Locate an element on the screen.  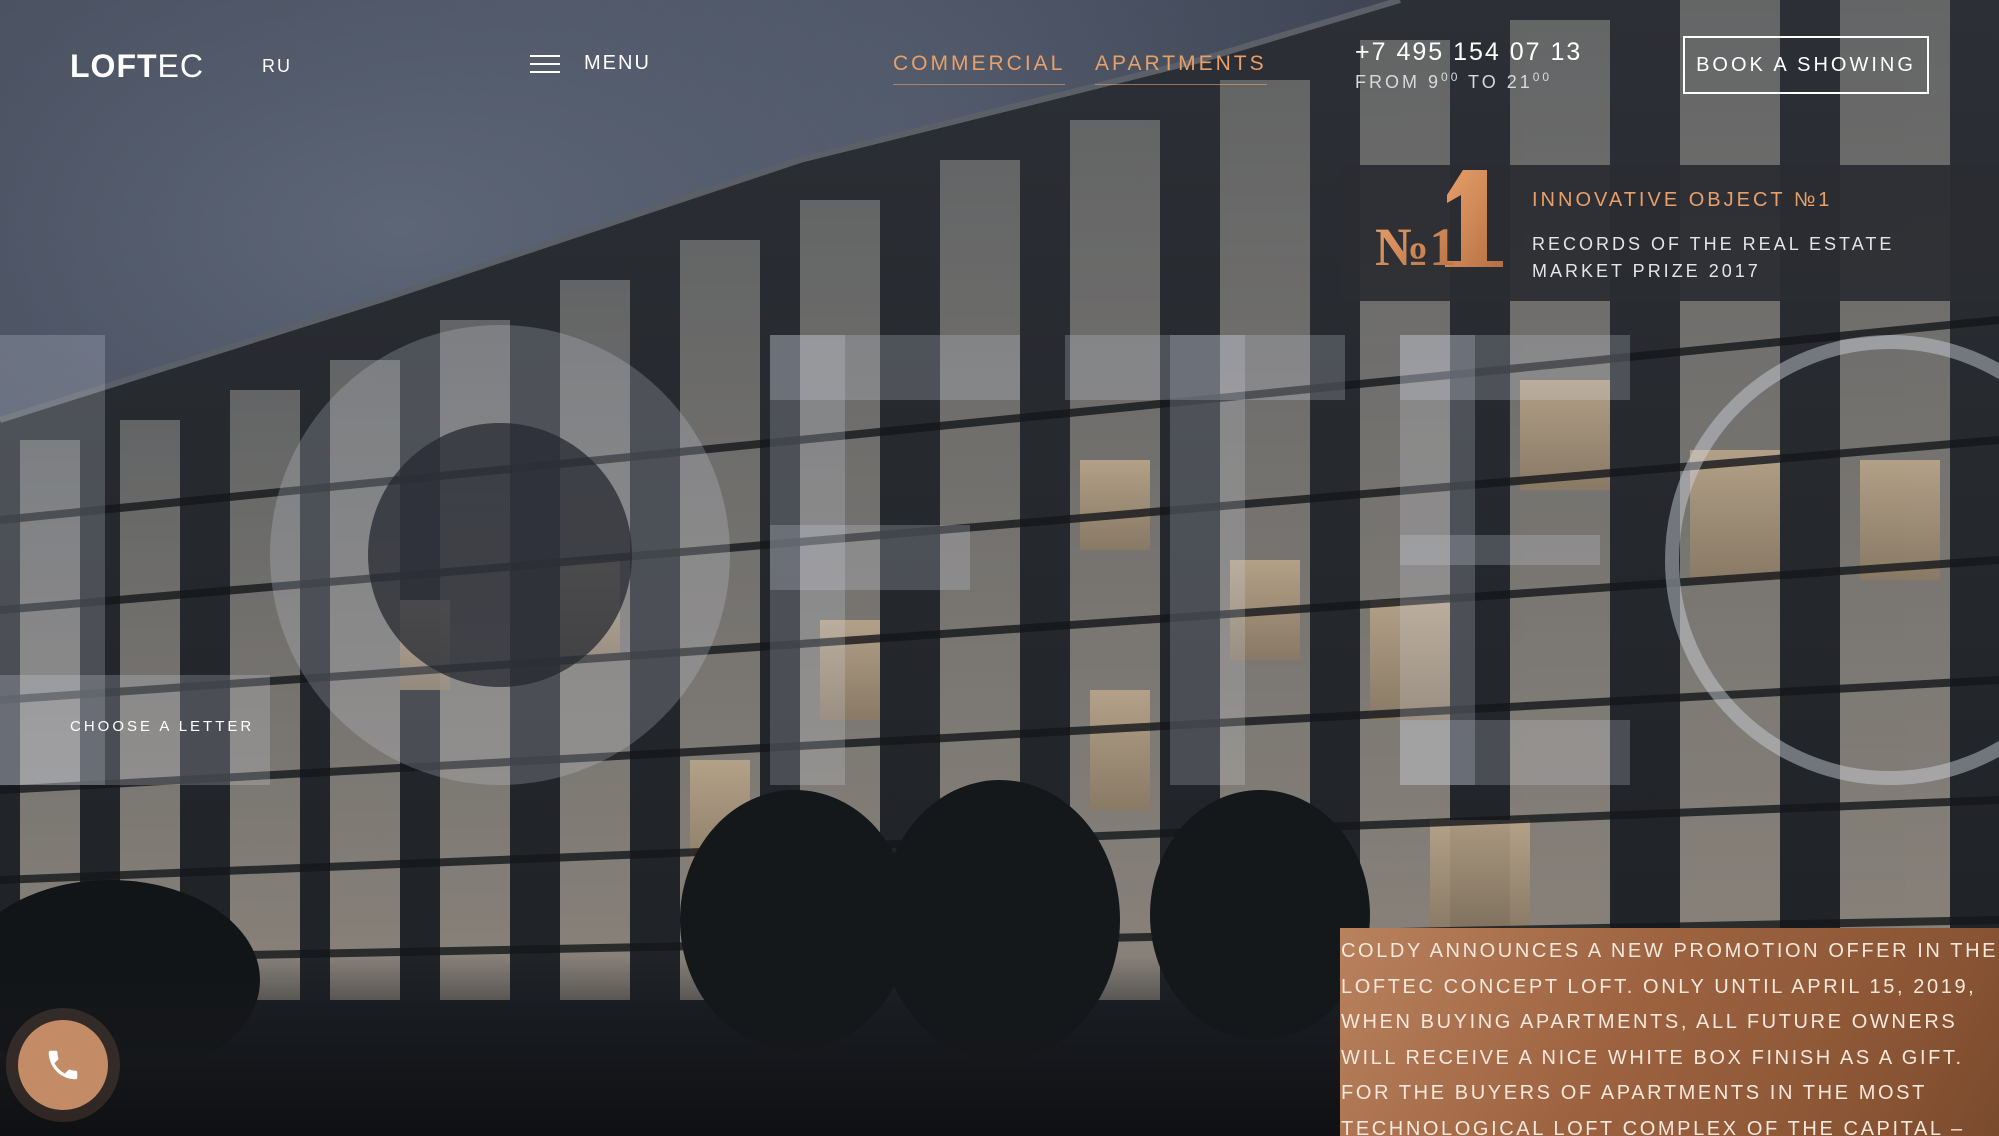
logo-bold: LOFT is located at coordinates (114, 66).